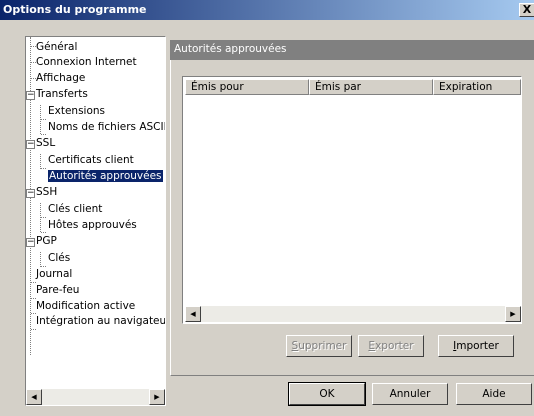 The width and height of the screenshot is (534, 416). Describe the element at coordinates (477, 87) in the screenshot. I see `column-header-expiration: Expiration` at that location.